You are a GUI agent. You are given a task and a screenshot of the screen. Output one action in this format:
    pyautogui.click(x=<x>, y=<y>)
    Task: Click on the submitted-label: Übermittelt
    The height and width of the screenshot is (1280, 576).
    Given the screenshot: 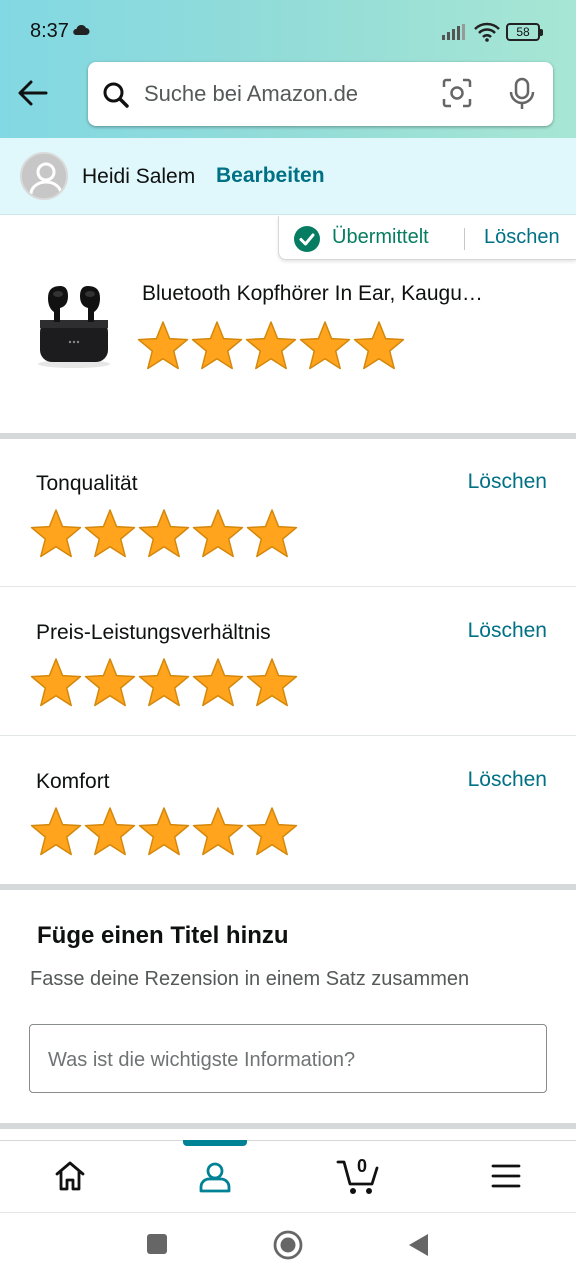 What is the action you would take?
    pyautogui.click(x=380, y=237)
    